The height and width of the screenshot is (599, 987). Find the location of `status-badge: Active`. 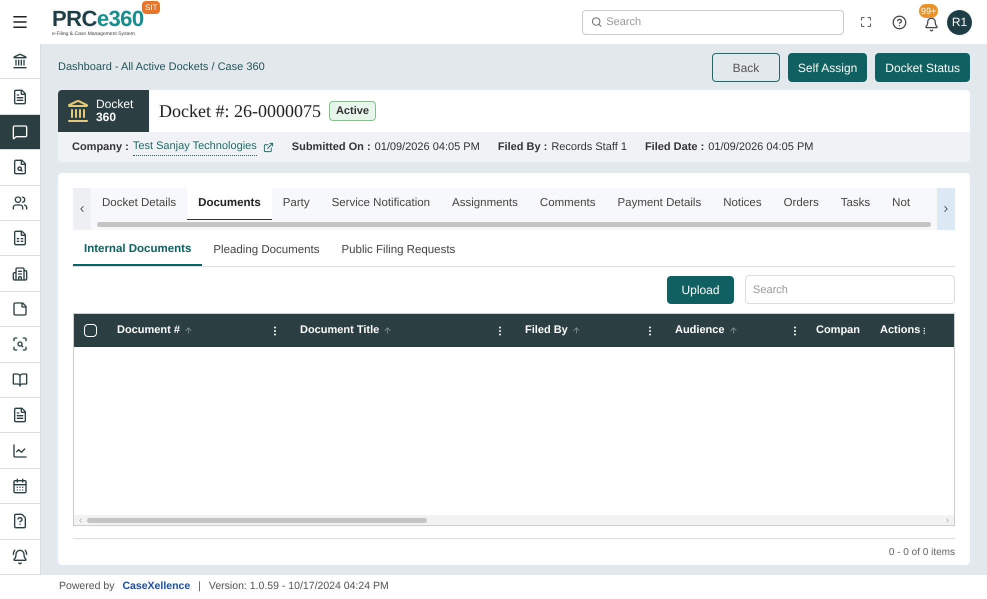

status-badge: Active is located at coordinates (352, 111).